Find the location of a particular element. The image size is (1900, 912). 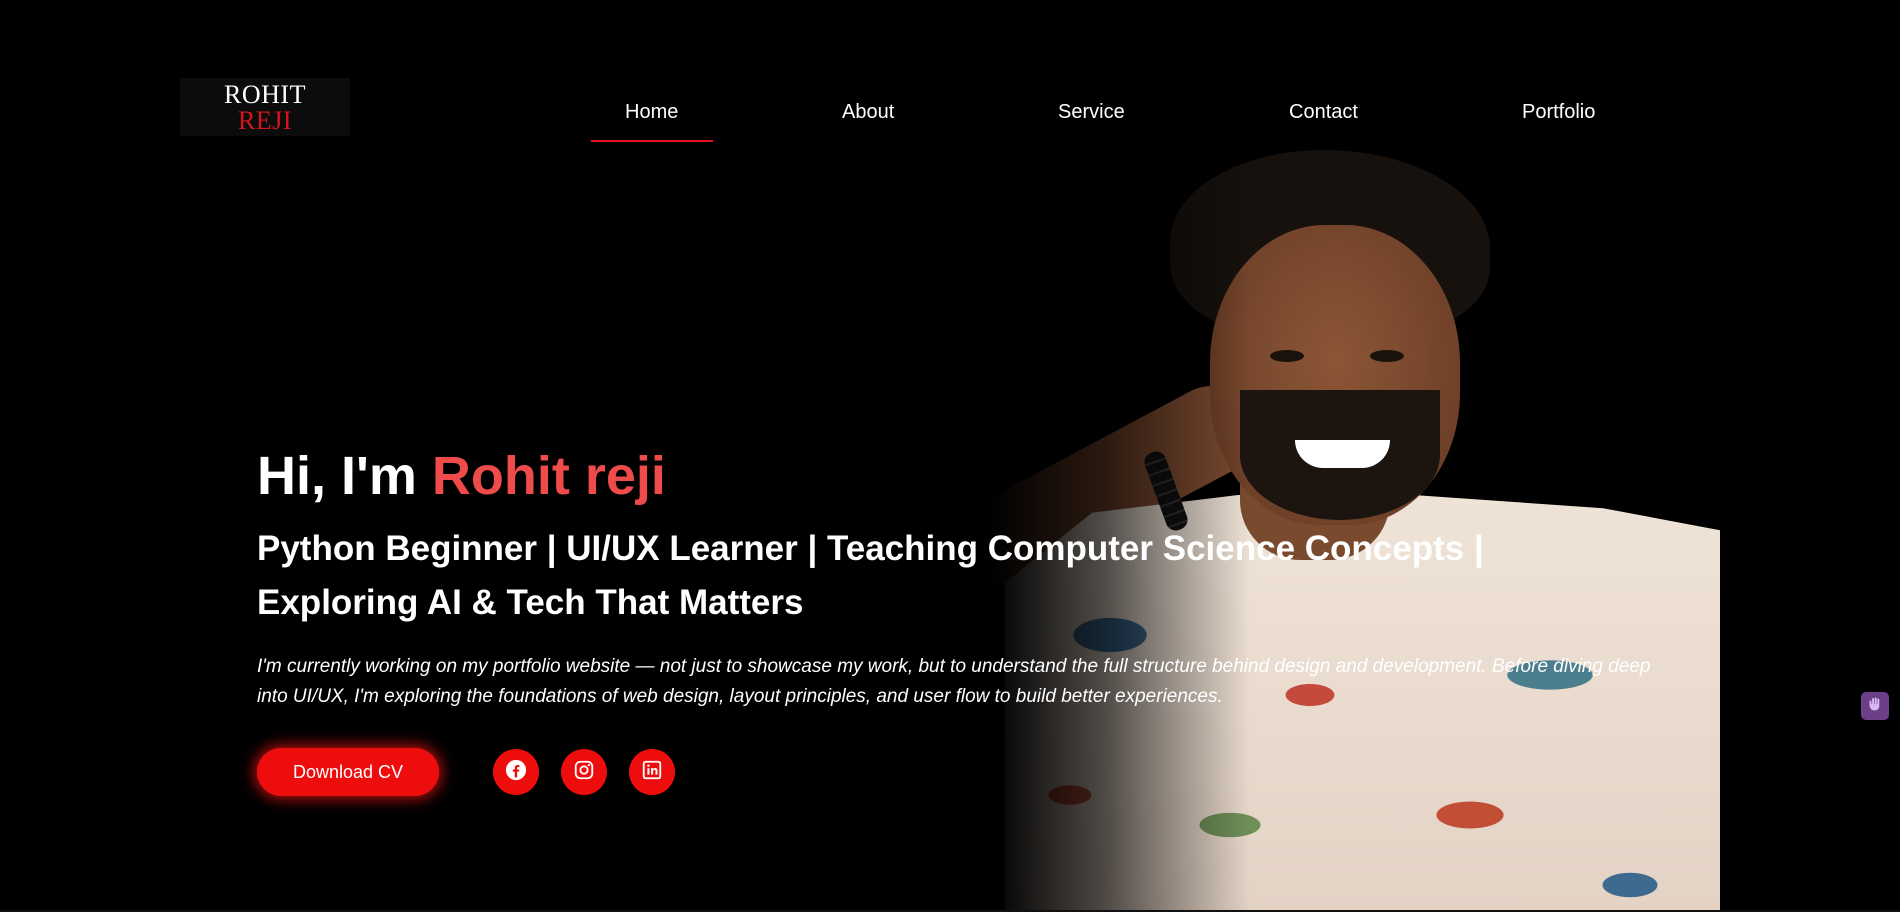

facebook-icon is located at coordinates (516, 772).